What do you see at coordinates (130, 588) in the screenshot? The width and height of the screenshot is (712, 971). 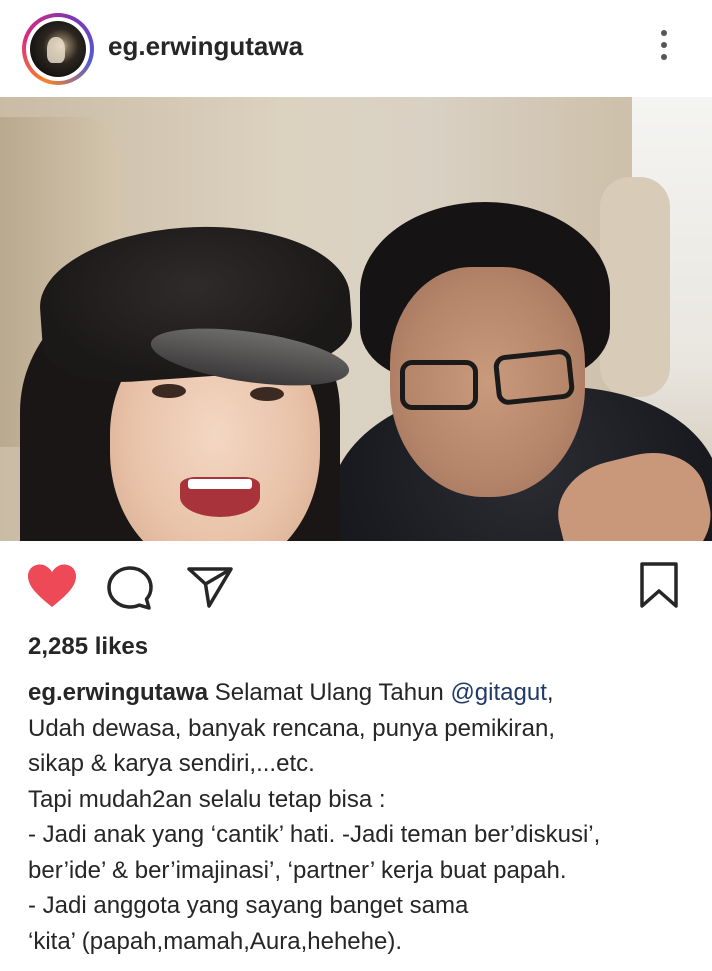 I see `comment-icon` at bounding box center [130, 588].